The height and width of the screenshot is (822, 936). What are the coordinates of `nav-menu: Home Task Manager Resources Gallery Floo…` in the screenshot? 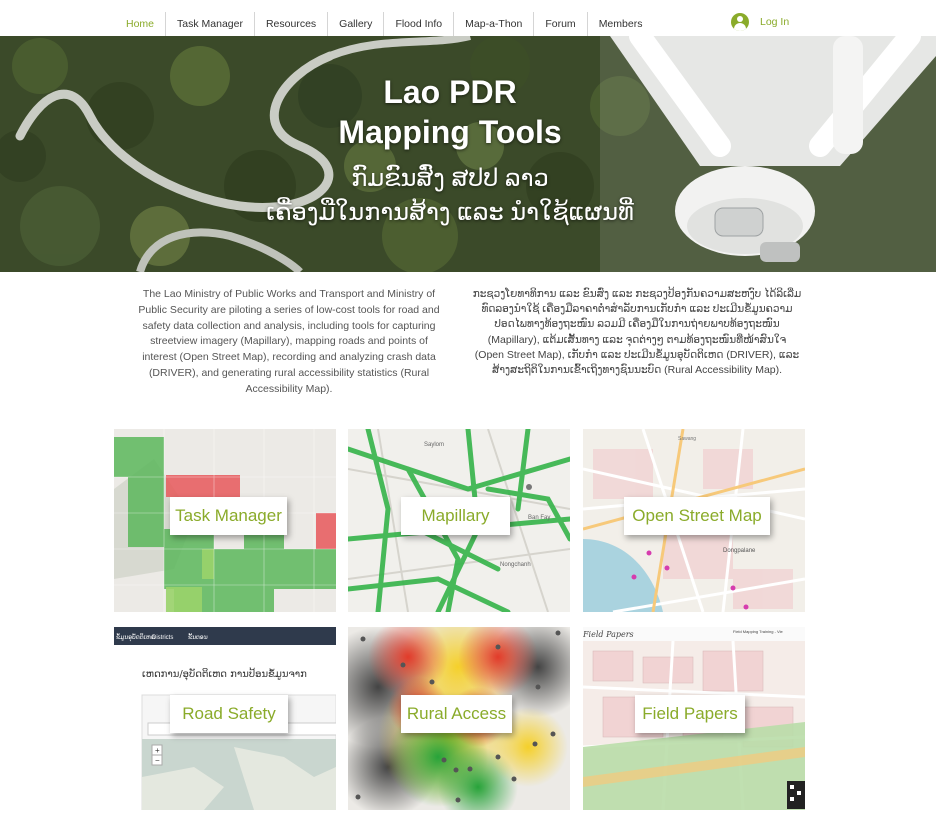 It's located at (384, 24).